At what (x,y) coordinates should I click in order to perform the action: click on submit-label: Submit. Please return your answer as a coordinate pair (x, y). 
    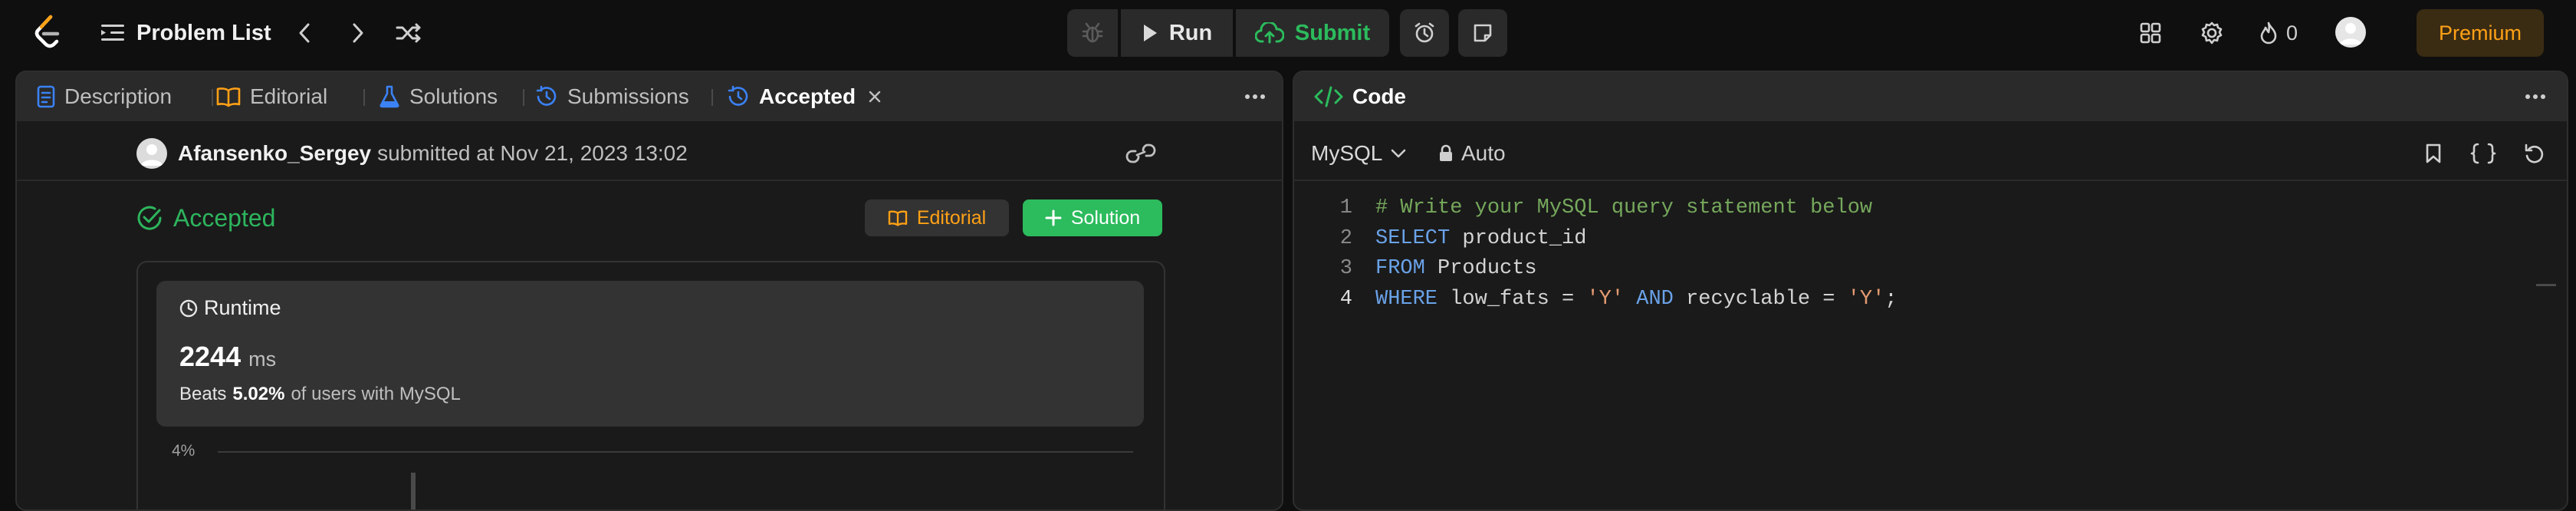
    Looking at the image, I should click on (1332, 32).